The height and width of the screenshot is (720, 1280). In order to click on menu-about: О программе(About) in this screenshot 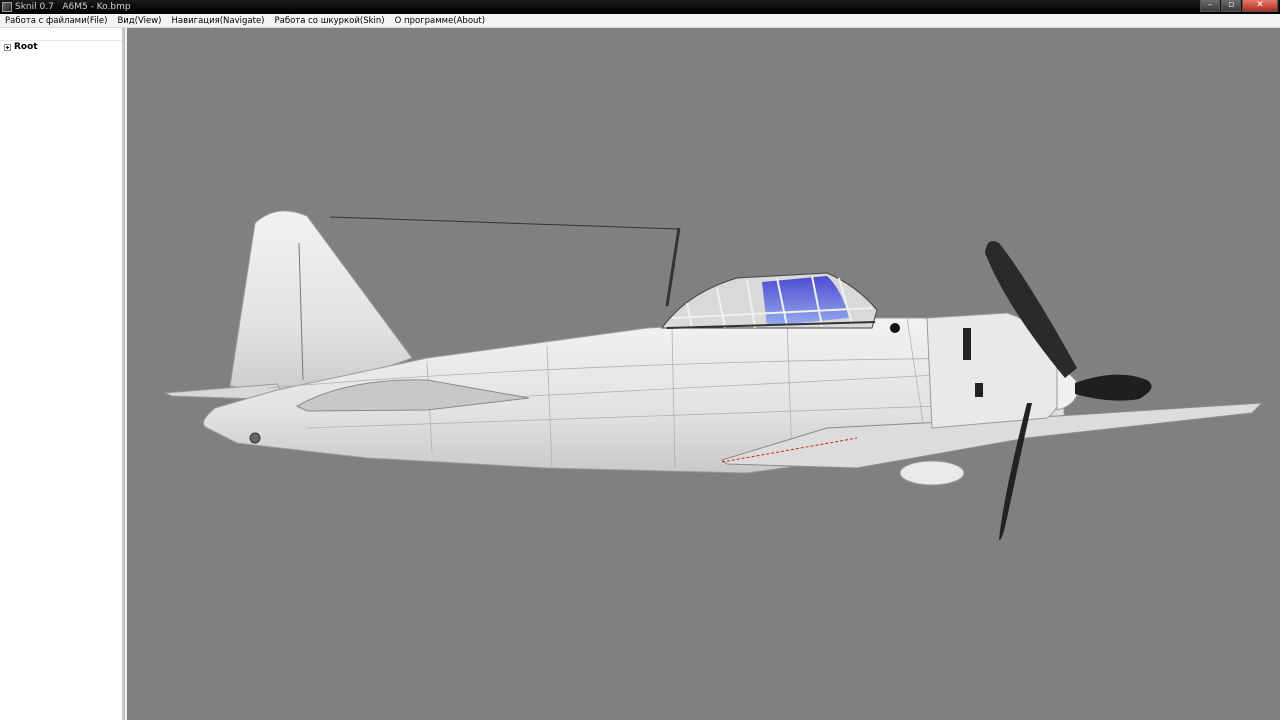, I will do `click(440, 20)`.